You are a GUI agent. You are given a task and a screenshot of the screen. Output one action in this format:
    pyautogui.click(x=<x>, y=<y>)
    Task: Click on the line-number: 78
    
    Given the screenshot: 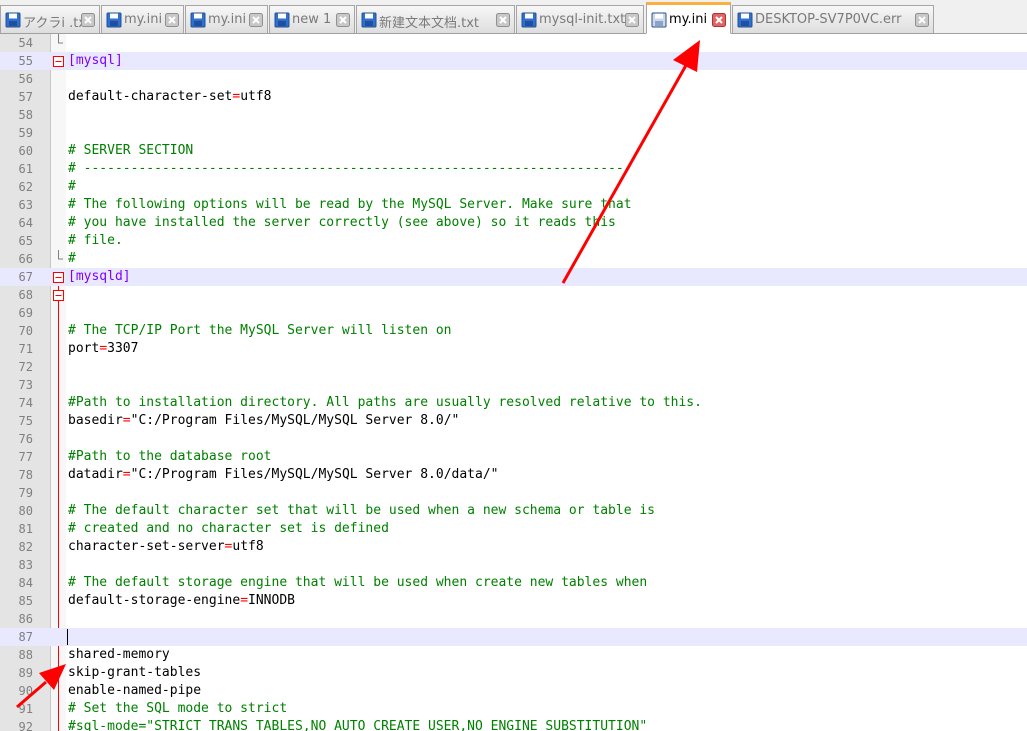 What is the action you would take?
    pyautogui.click(x=25, y=475)
    